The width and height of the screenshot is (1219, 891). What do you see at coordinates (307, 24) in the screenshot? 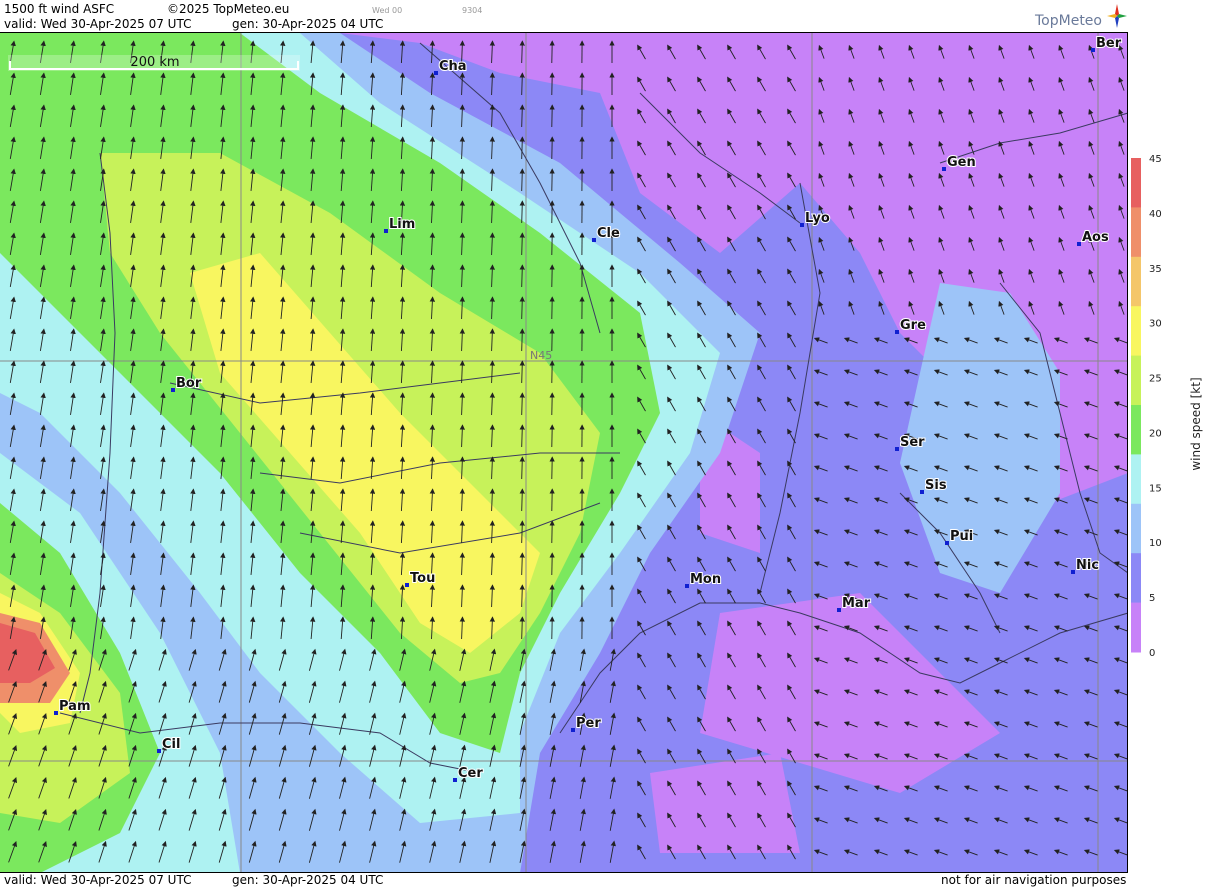
I see `gen-time: gen: 30-Apr-2025 04 UTC` at bounding box center [307, 24].